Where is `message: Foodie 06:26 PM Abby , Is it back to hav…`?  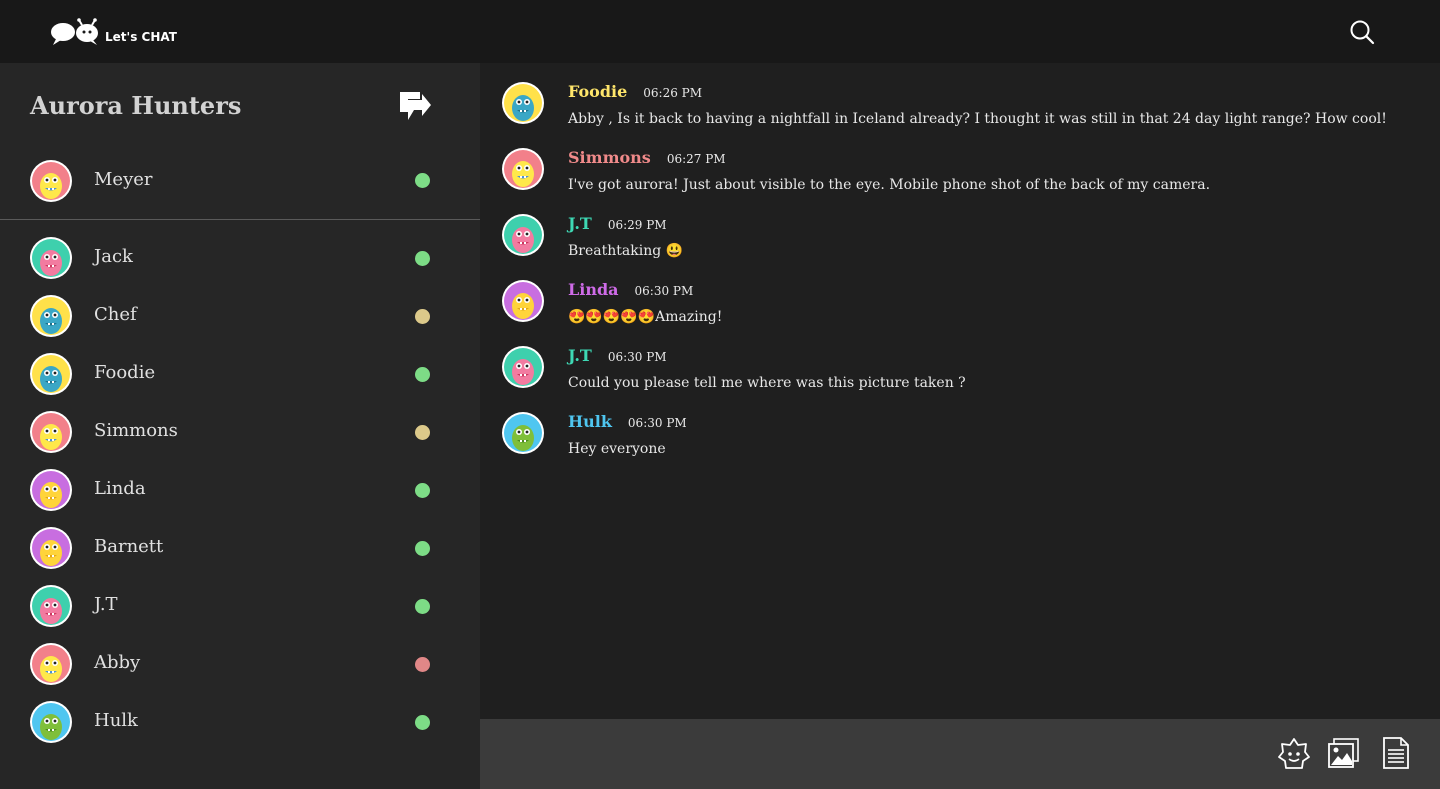 message: Foodie 06:26 PM Abby , Is it back to hav… is located at coordinates (962, 96).